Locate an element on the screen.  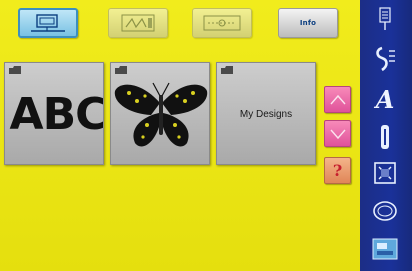
stitch-icon is located at coordinates (385, 59).